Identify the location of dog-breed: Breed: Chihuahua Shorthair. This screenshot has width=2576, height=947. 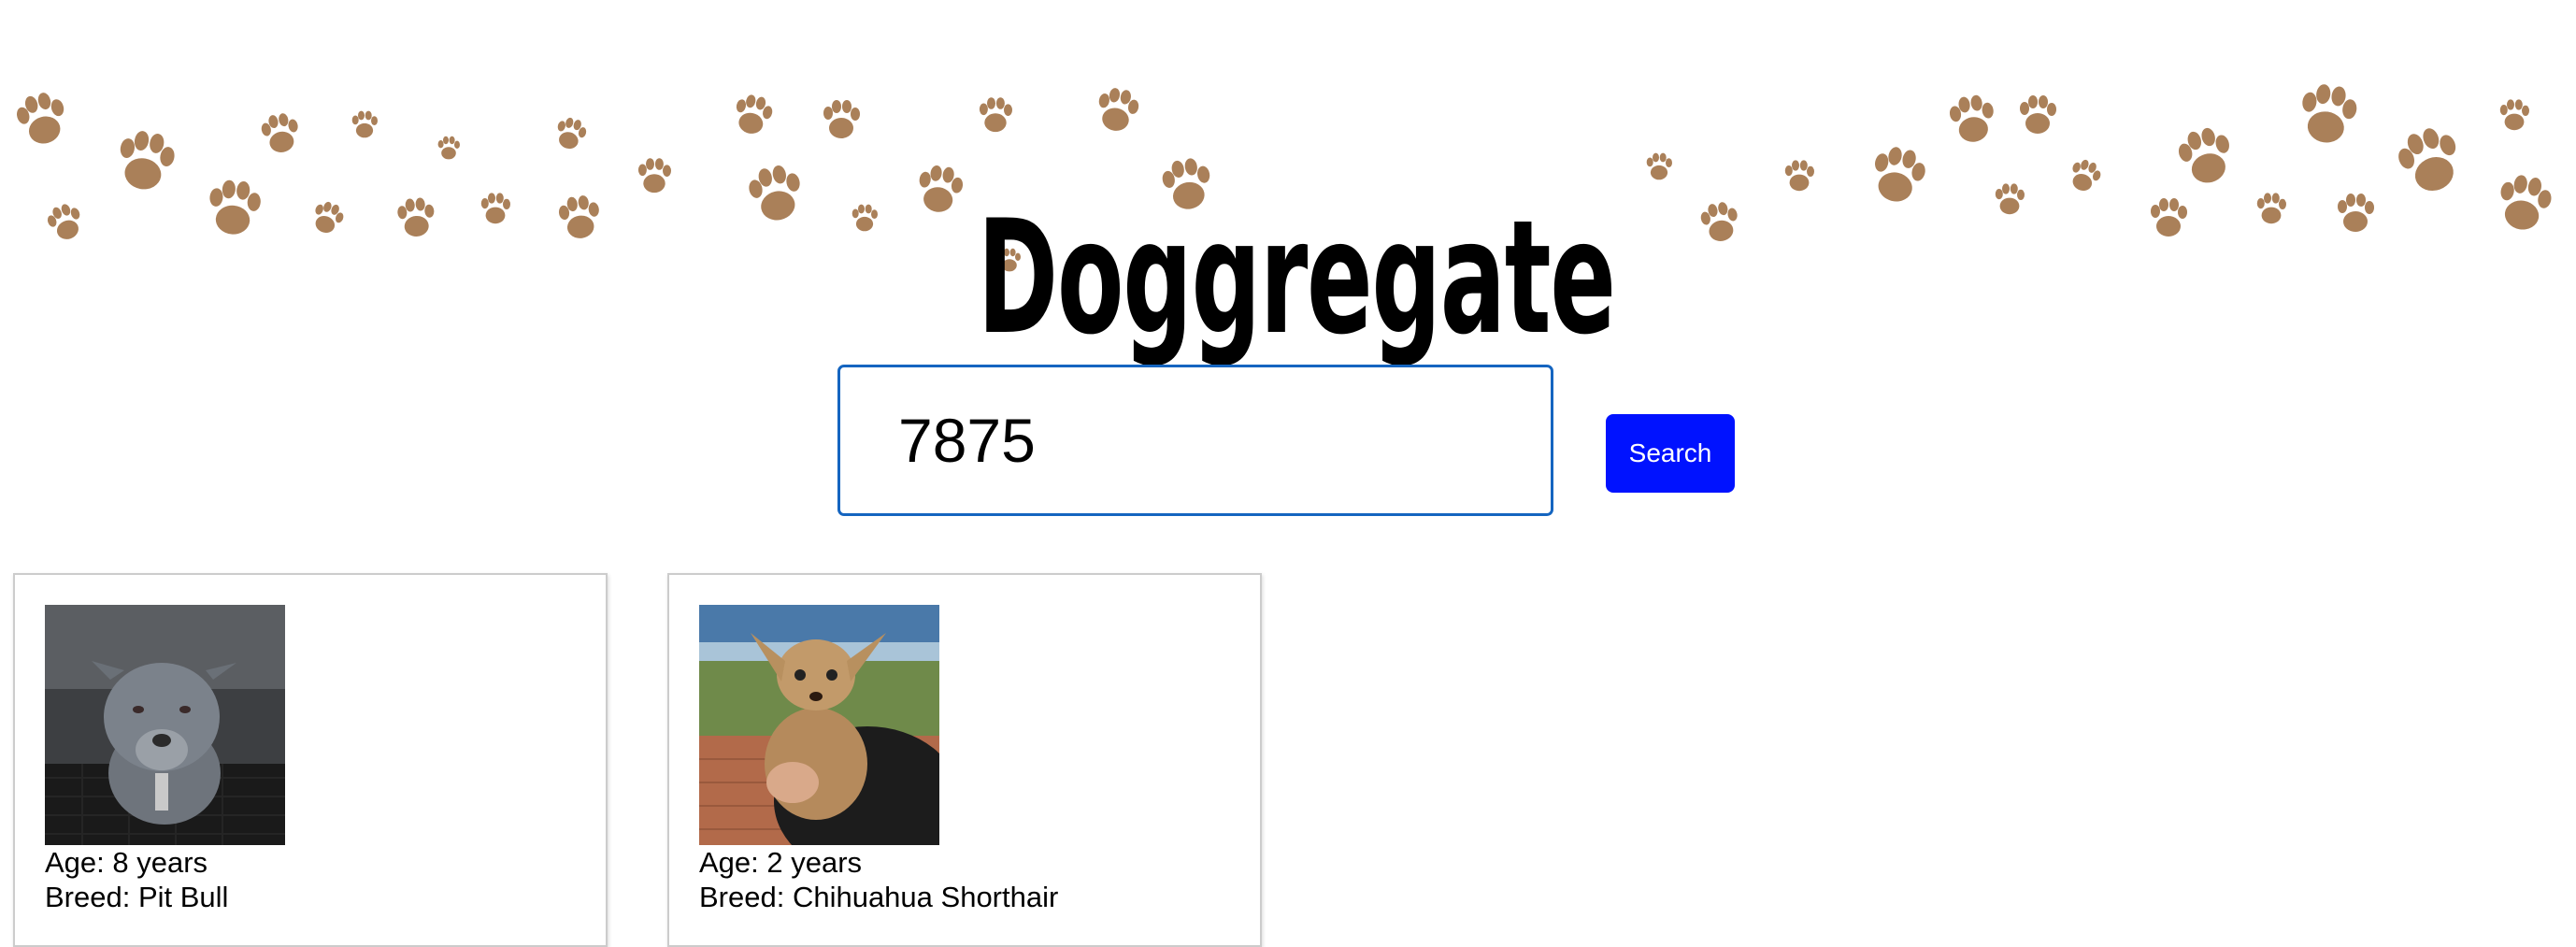
(879, 897).